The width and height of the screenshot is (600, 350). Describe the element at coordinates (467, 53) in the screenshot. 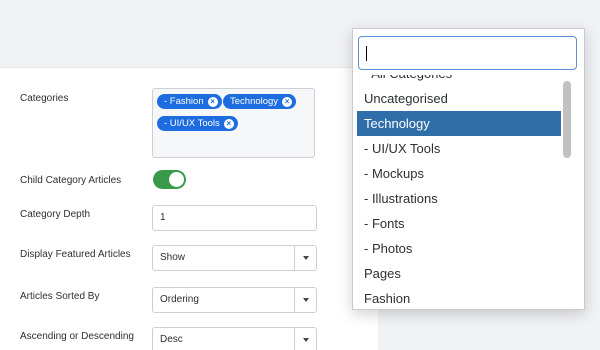

I see `dropdown-search-input` at that location.